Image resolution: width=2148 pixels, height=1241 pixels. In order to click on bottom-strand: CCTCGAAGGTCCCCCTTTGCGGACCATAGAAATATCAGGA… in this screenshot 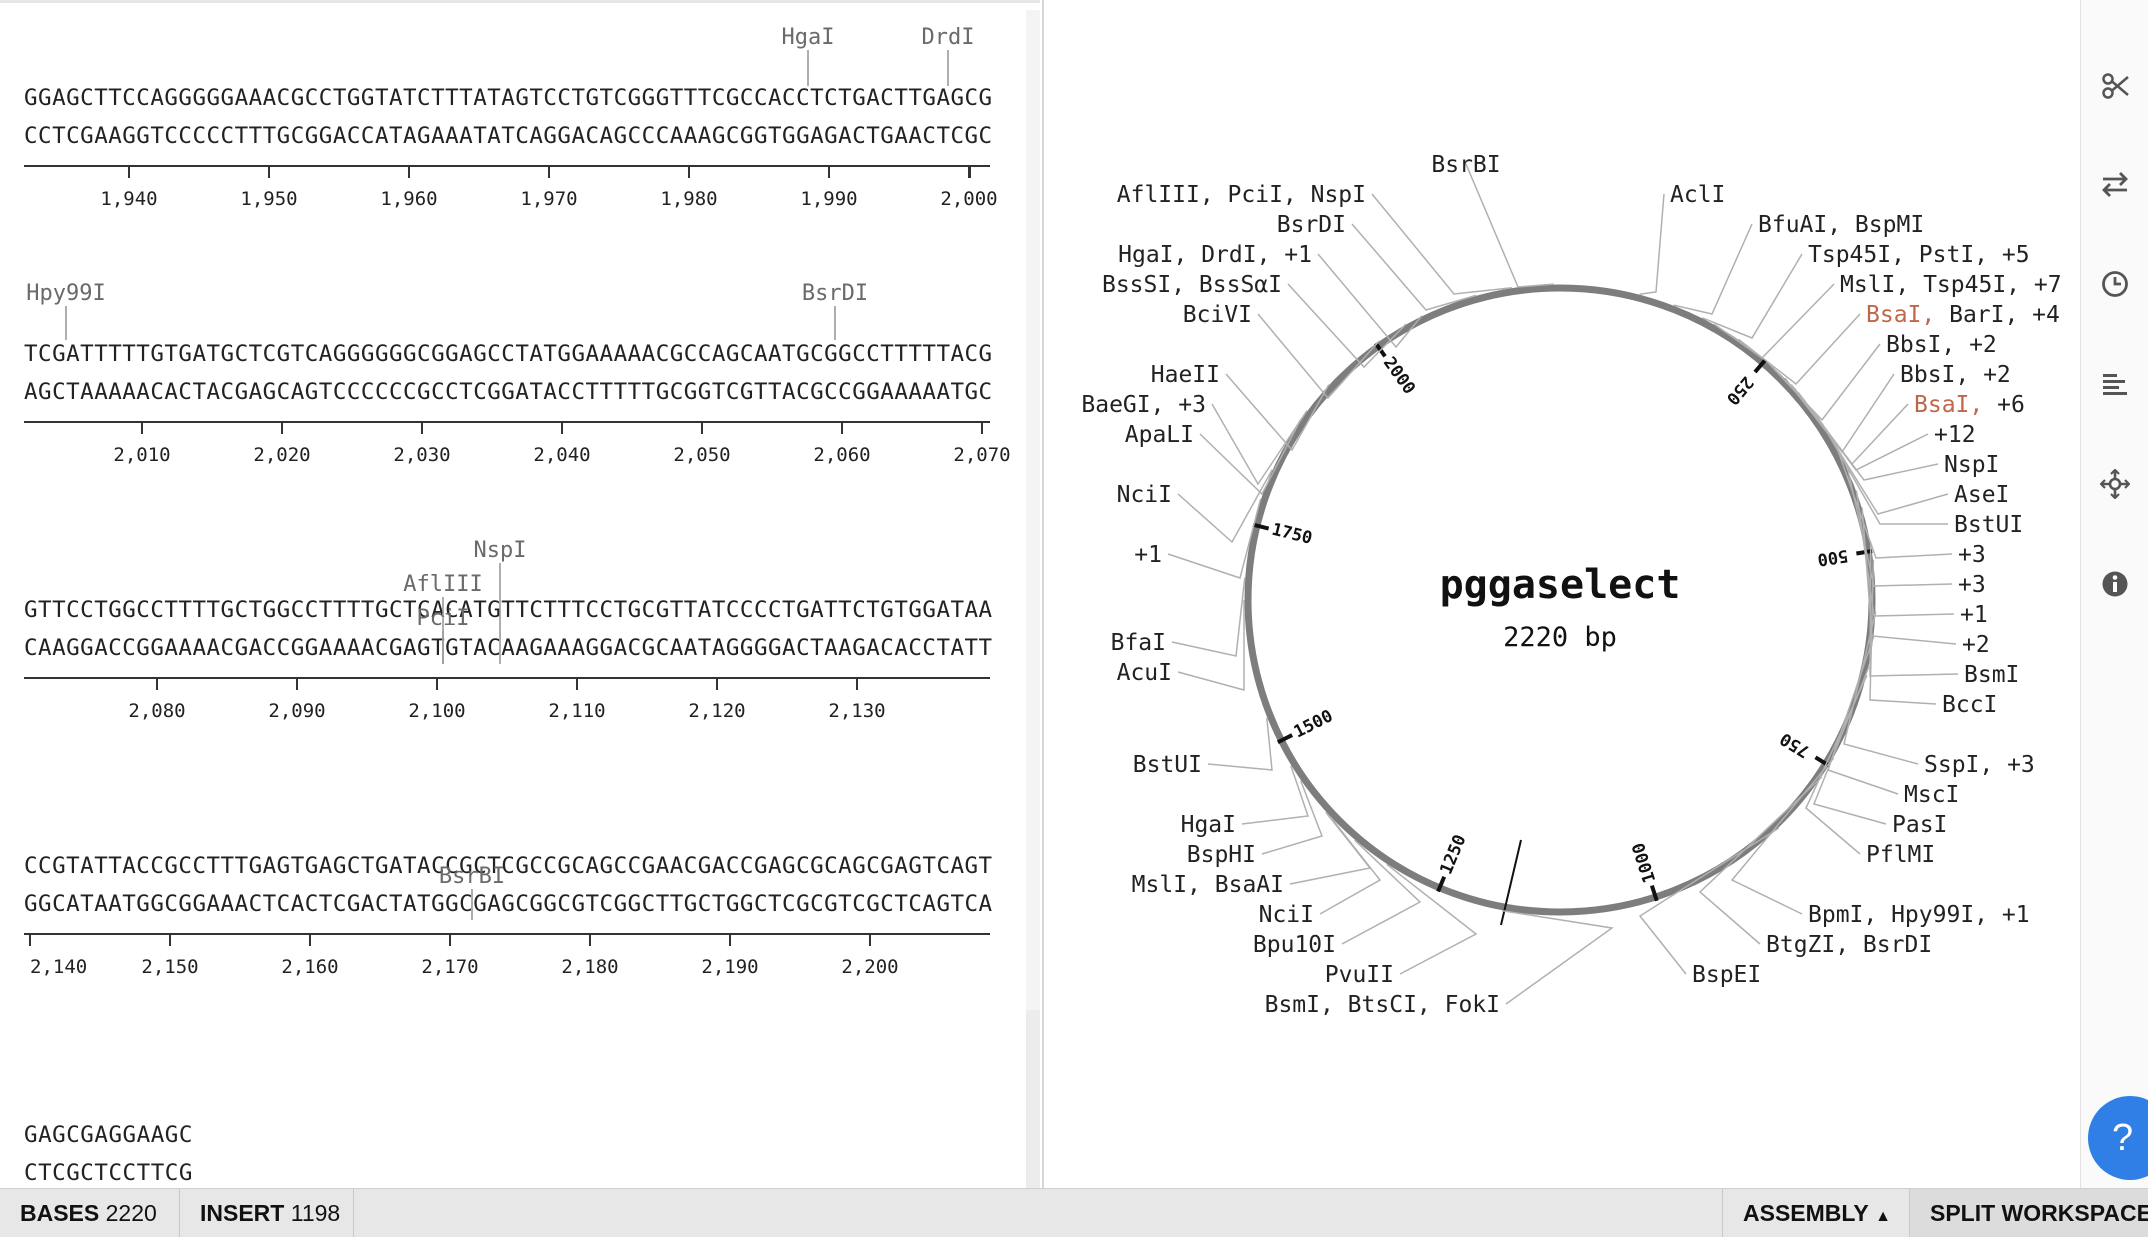, I will do `click(508, 136)`.